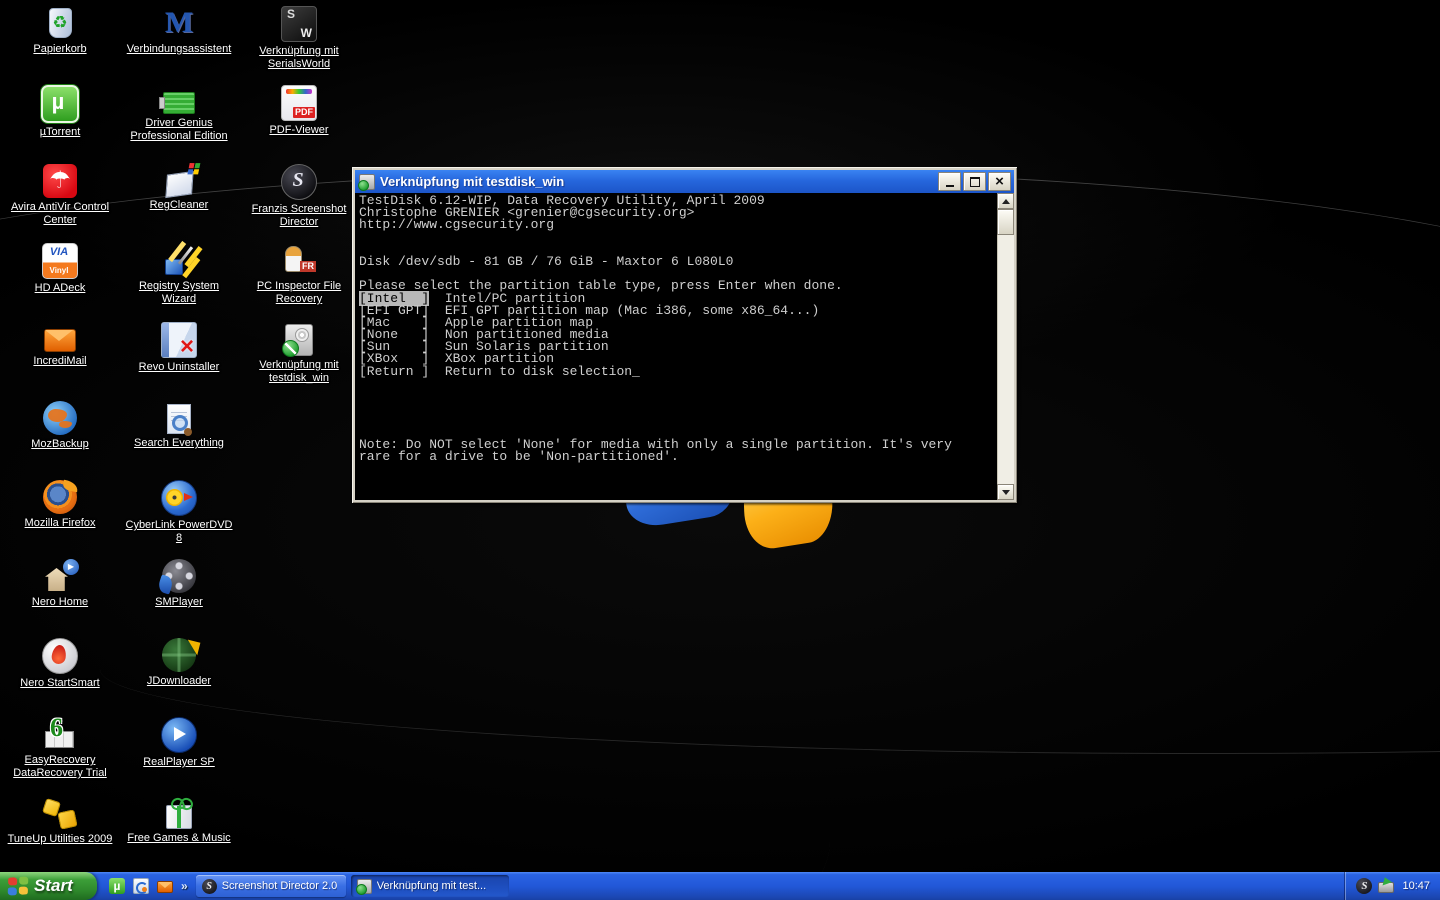  What do you see at coordinates (684, 181) in the screenshot?
I see `window-titlebar: Verknüpfung mit testdisk_win` at bounding box center [684, 181].